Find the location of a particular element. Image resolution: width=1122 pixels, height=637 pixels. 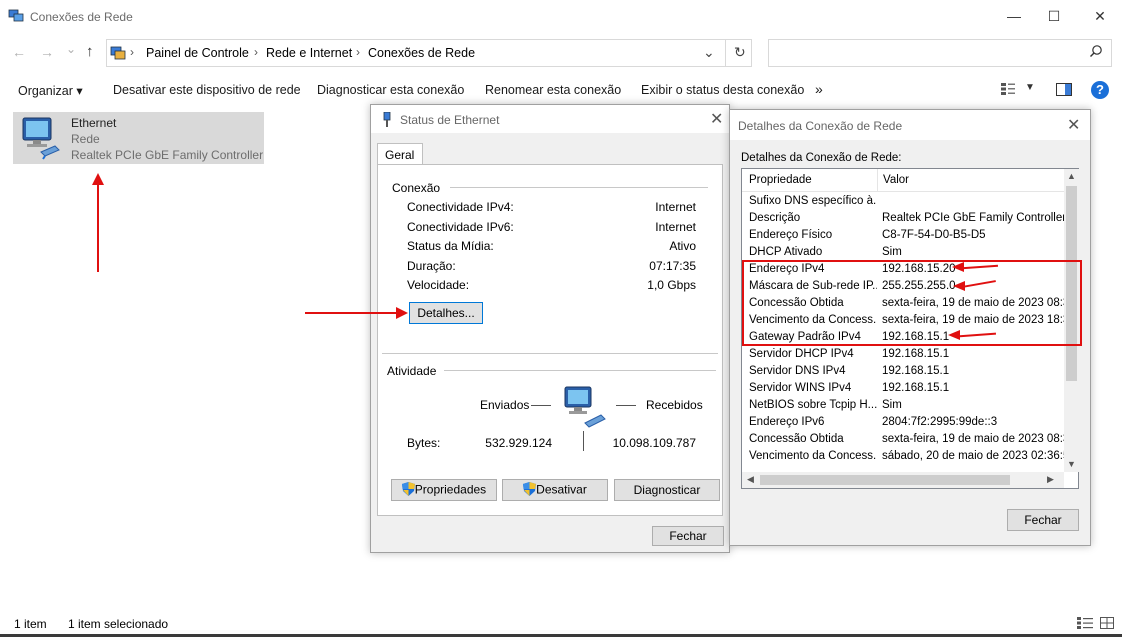

breadcrumb-network-internet: Rede e Internet is located at coordinates (309, 53).